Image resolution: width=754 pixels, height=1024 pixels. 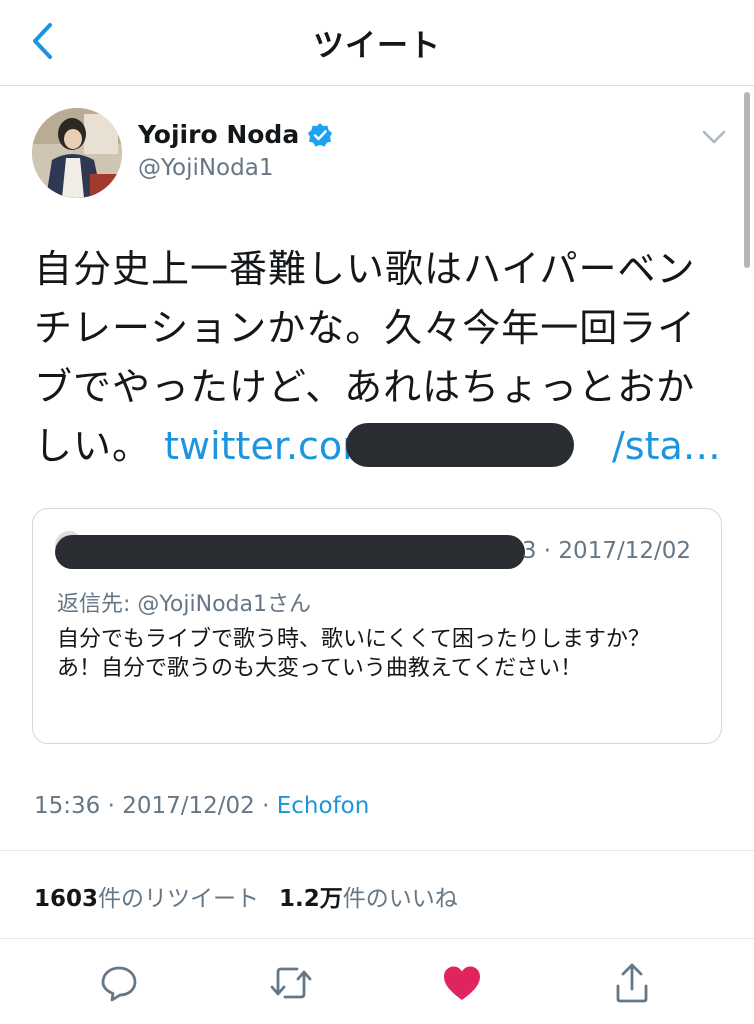 I want to click on tweet-actions, so click(x=377, y=985).